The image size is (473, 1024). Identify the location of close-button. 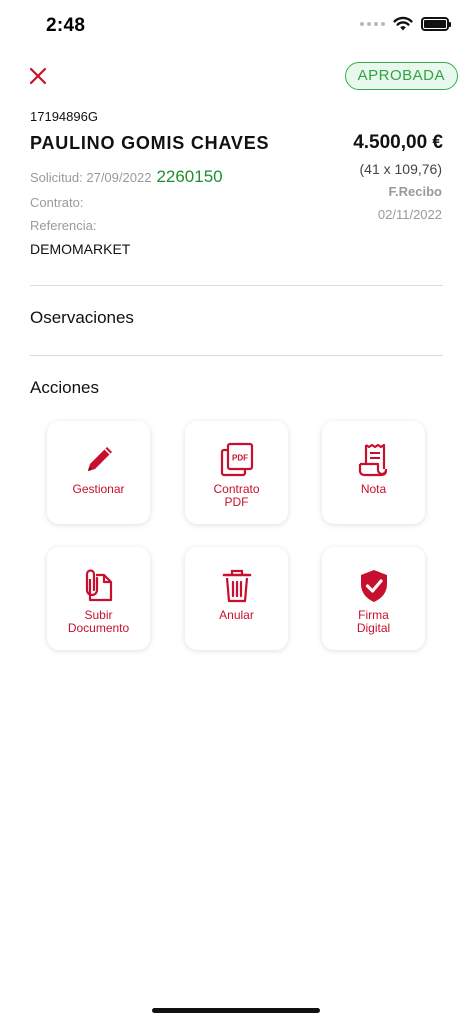
(38, 76).